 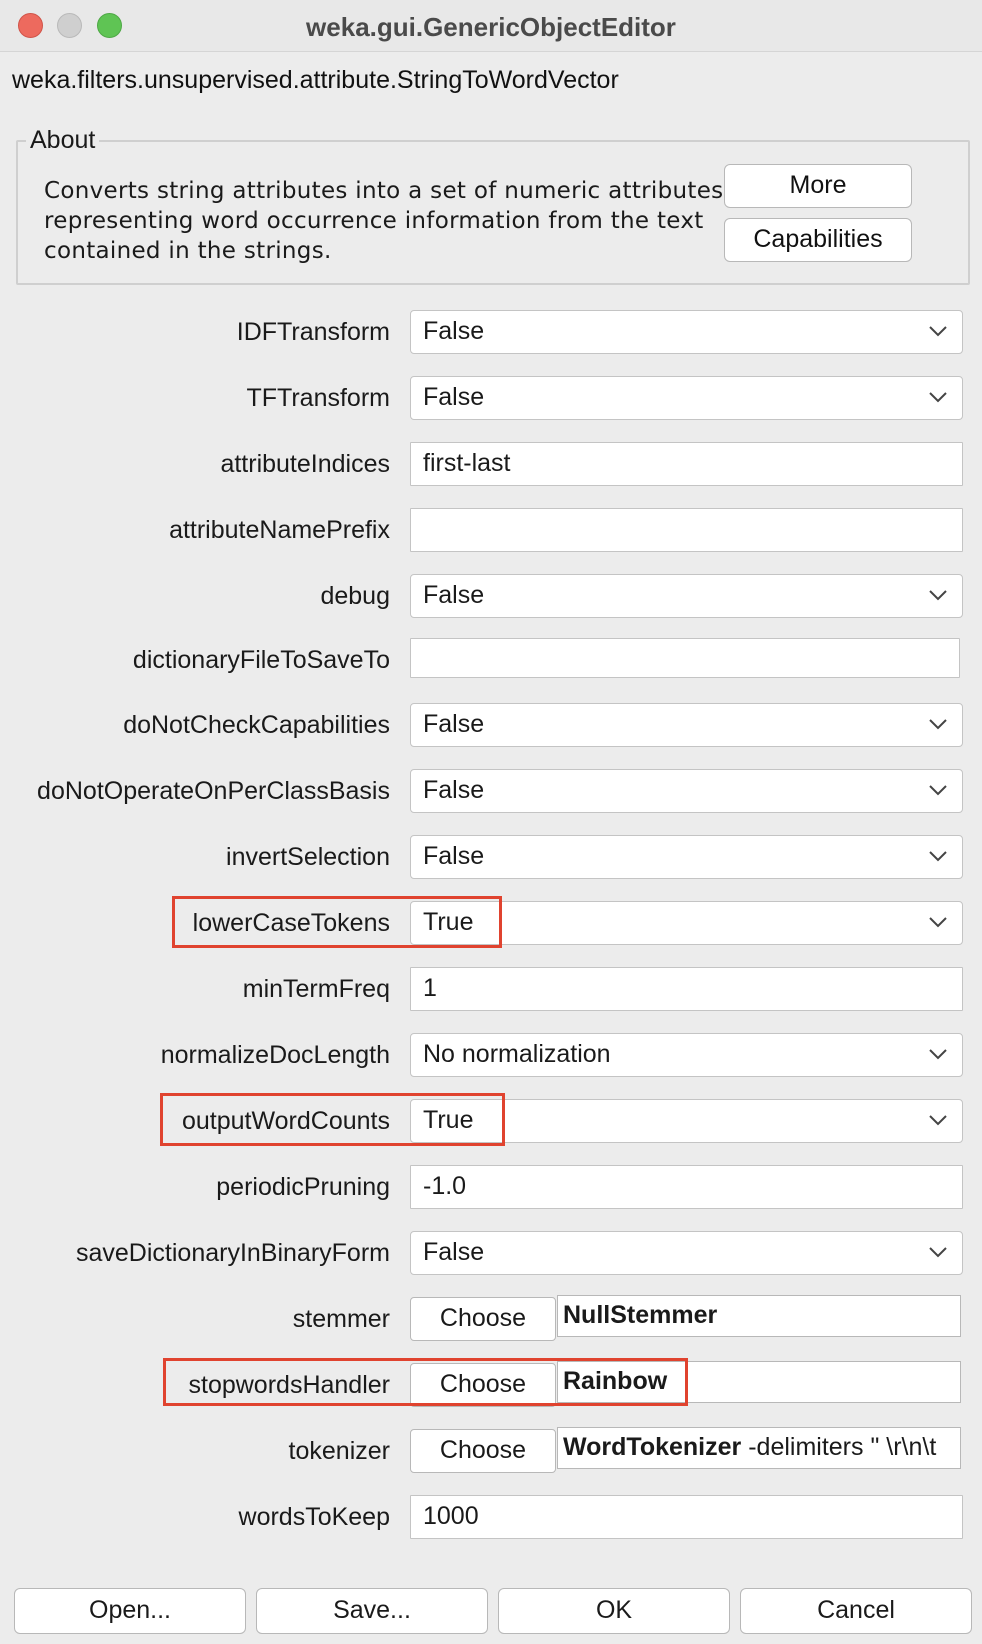 I want to click on savedictionaryinbinaryform-dropdown: False, so click(x=686, y=1253).